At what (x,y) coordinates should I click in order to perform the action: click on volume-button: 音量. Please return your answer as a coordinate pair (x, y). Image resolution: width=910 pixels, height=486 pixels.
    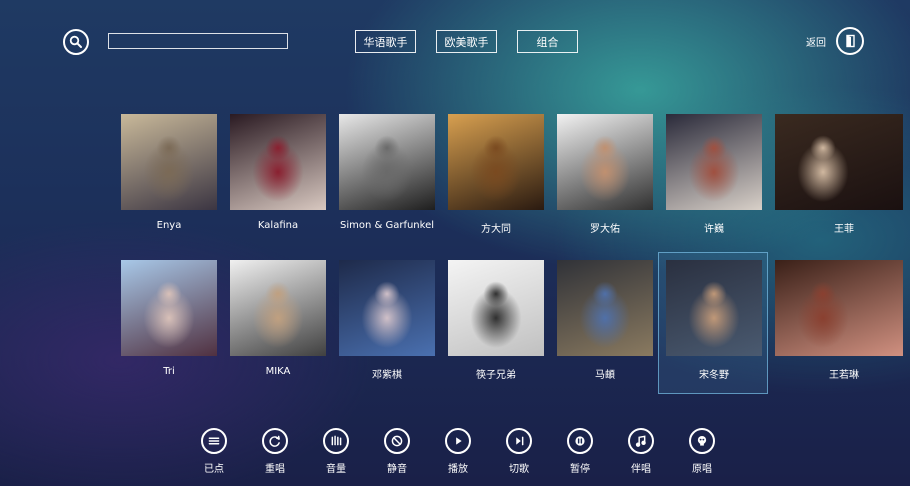
    Looking at the image, I should click on (336, 452).